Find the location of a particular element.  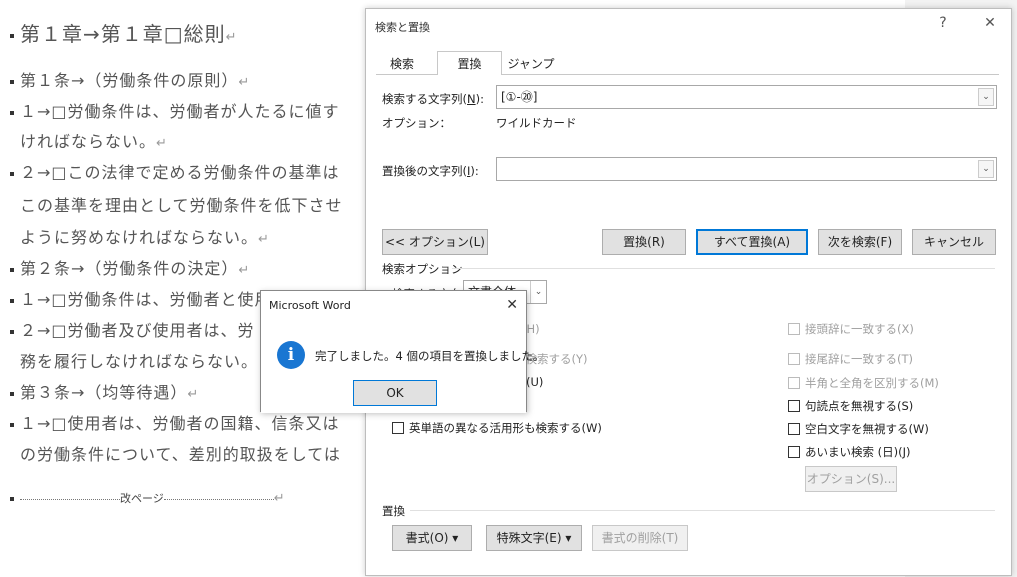

return-mark-icon: ↵ is located at coordinates (231, 37).